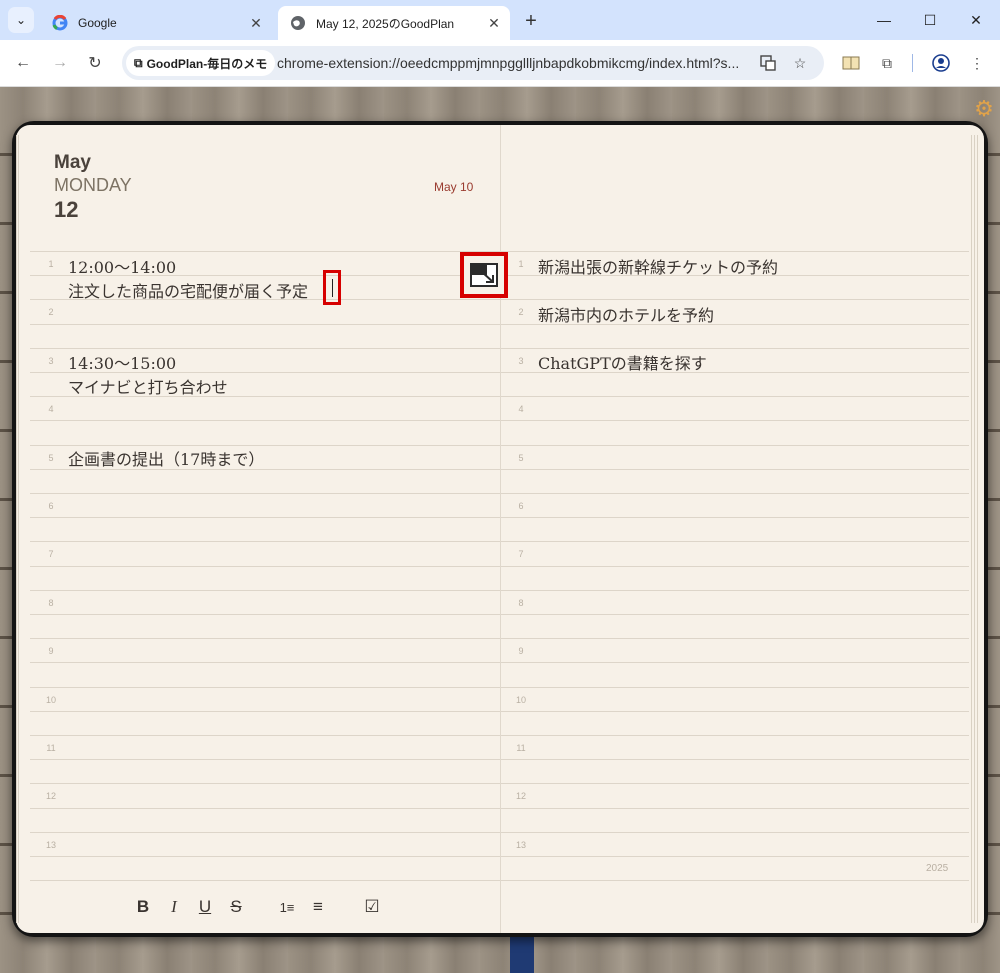  What do you see at coordinates (66, 209) in the screenshot?
I see `day-number: 12` at bounding box center [66, 209].